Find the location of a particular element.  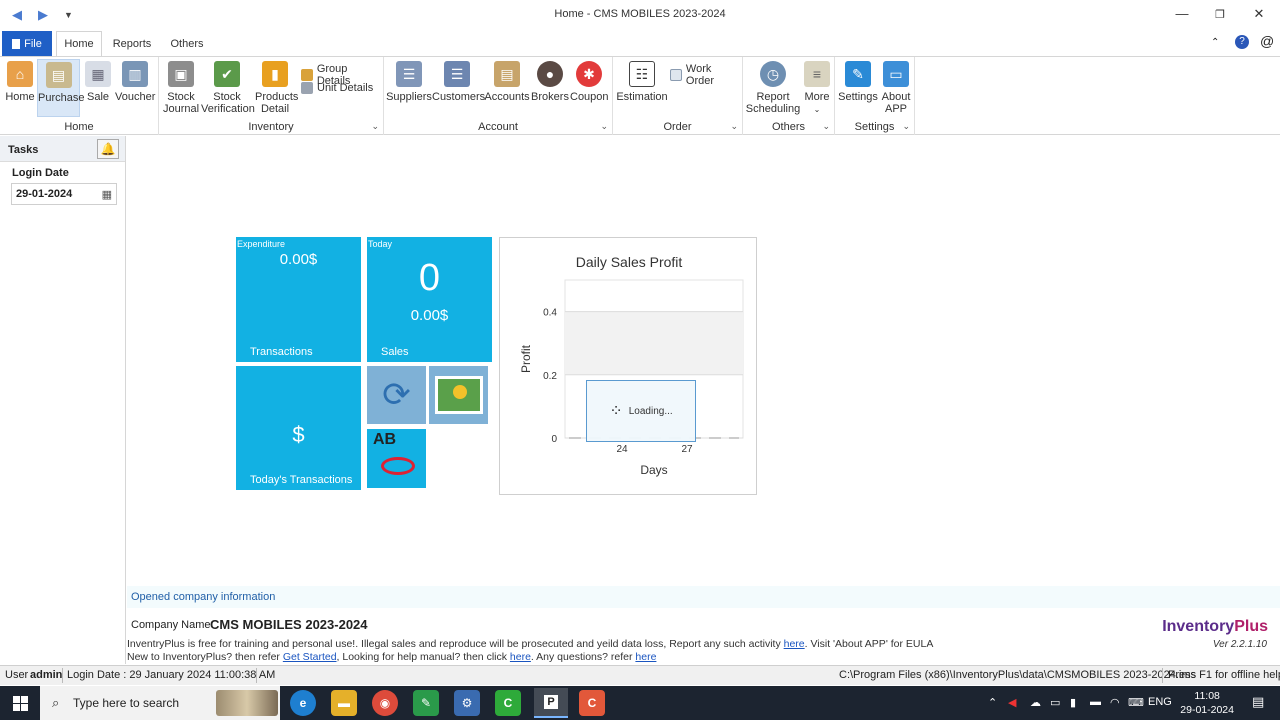

help-icon: ? is located at coordinates (1242, 42).